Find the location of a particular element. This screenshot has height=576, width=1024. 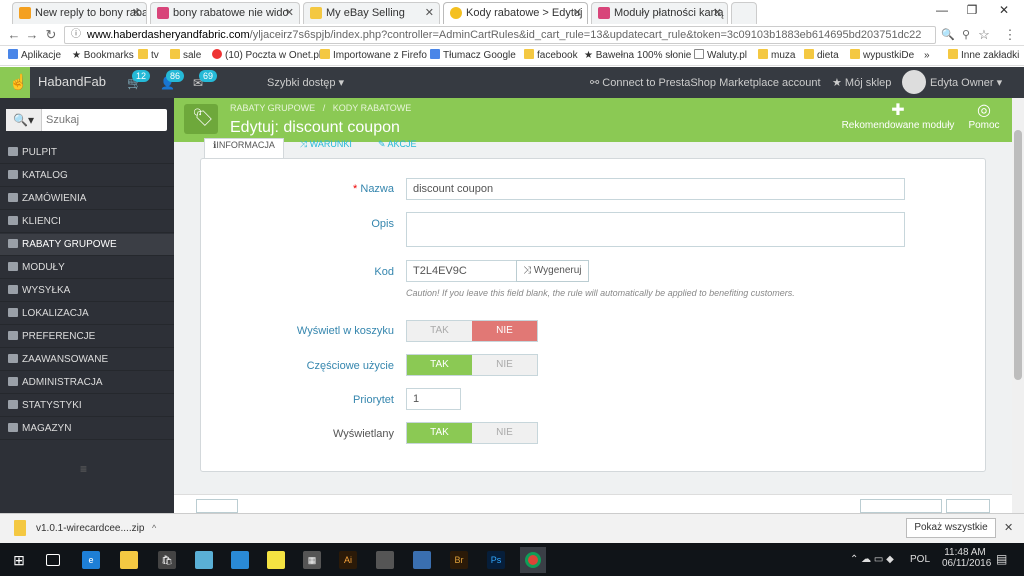

show-in-cart-switch: TAK NIE is located at coordinates (472, 331).